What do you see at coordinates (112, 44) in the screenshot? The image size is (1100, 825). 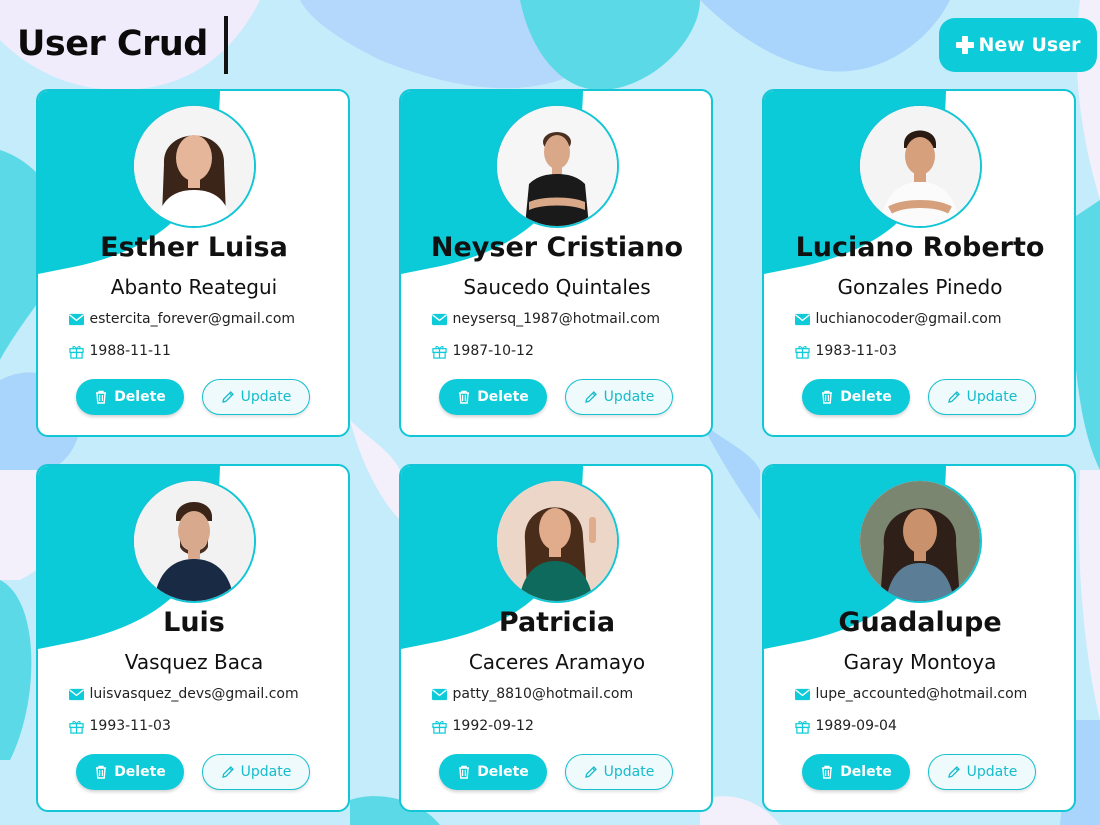 I see `app-title: User Crud` at bounding box center [112, 44].